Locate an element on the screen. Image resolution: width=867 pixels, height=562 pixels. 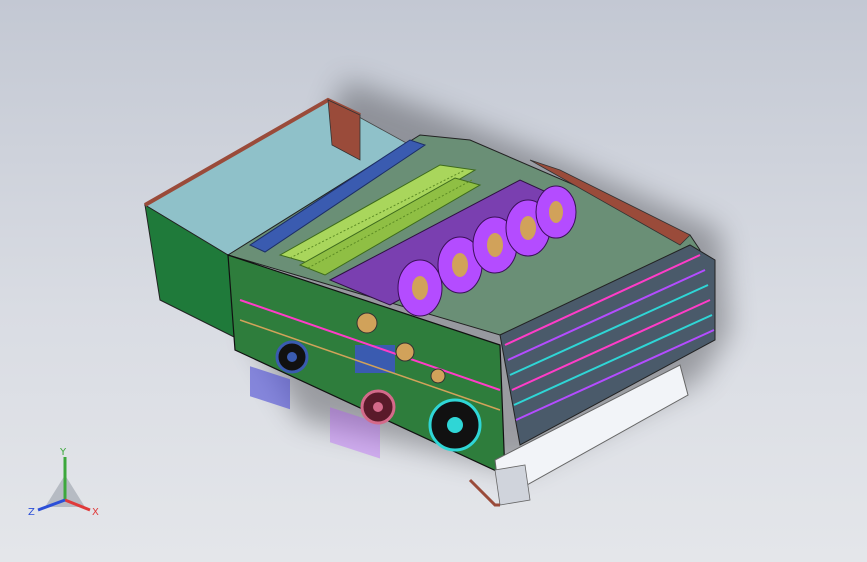
orientation-triad: Y X Z is located at coordinates (63, 482).